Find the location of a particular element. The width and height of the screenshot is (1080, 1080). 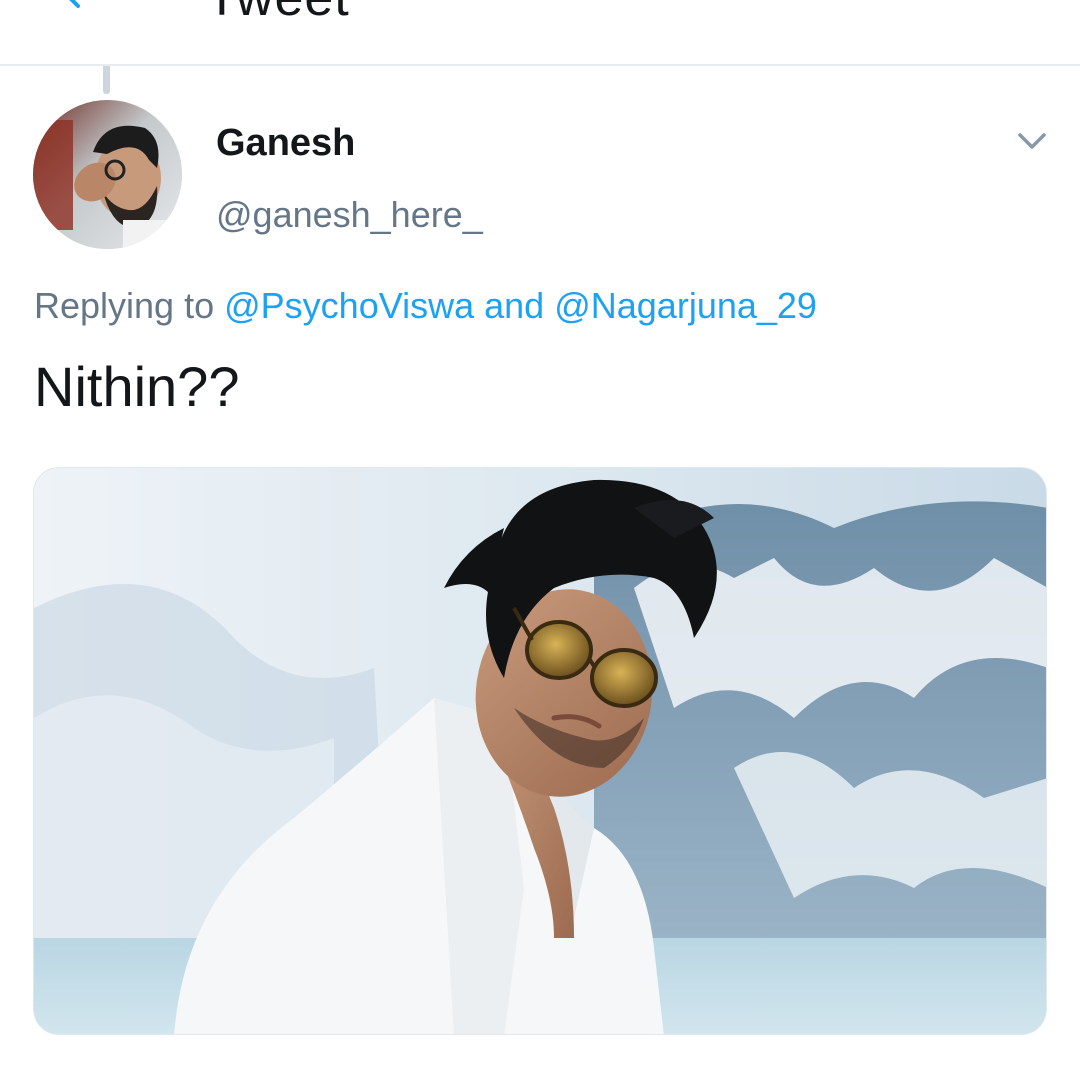

page-title: Tweet is located at coordinates (278, 14).